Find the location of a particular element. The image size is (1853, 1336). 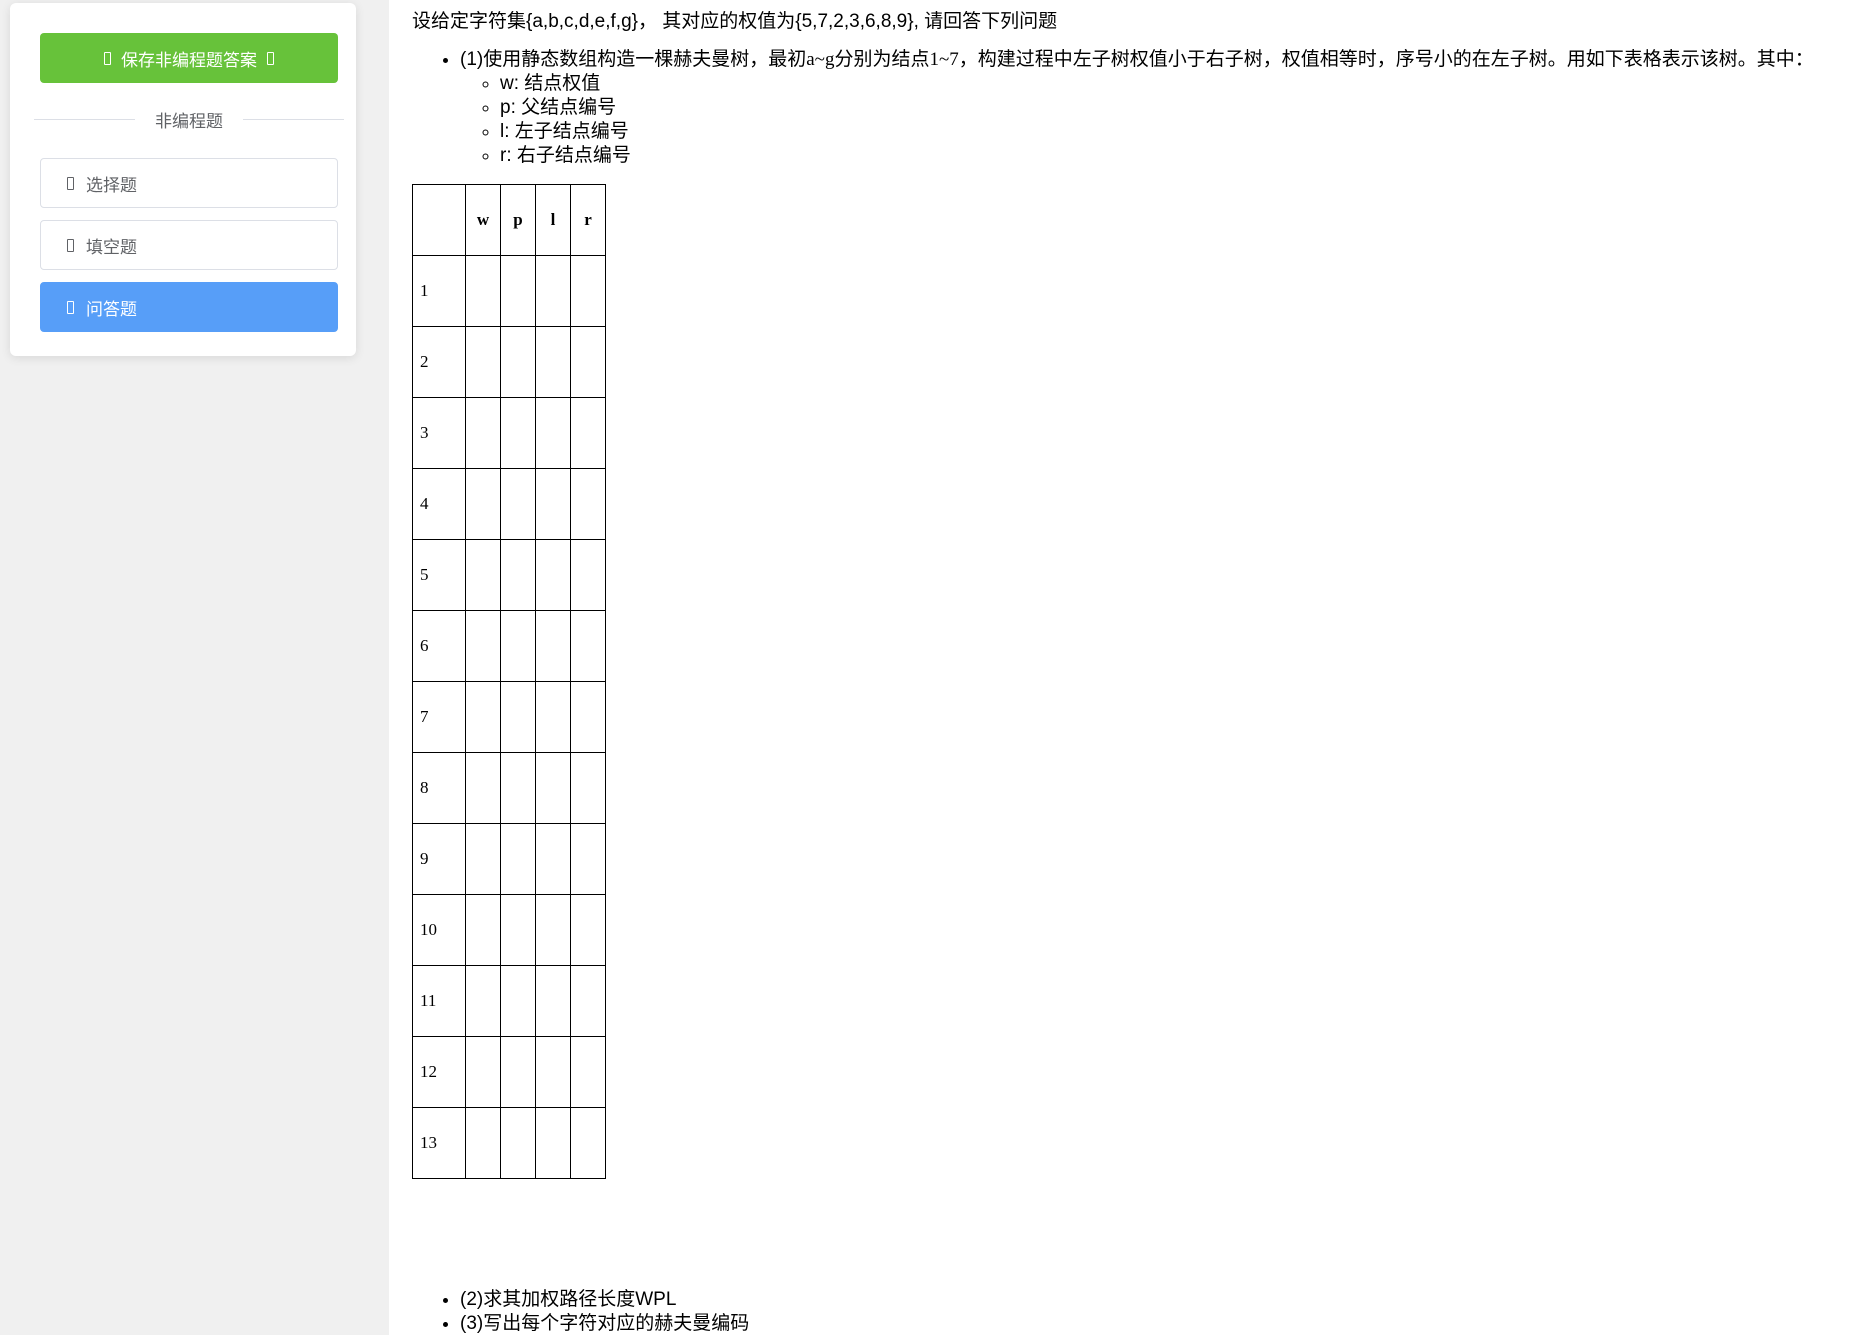

part-2-prefix: (2) is located at coordinates (472, 1299).